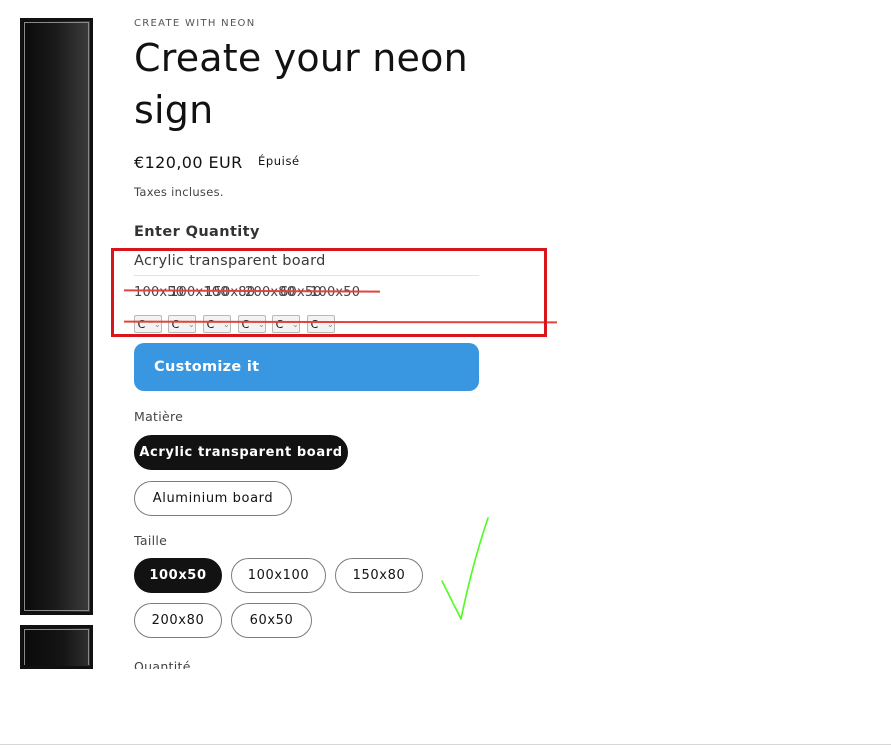 This screenshot has width=891, height=749. I want to click on size-option-200x80: 200x80, so click(178, 620).